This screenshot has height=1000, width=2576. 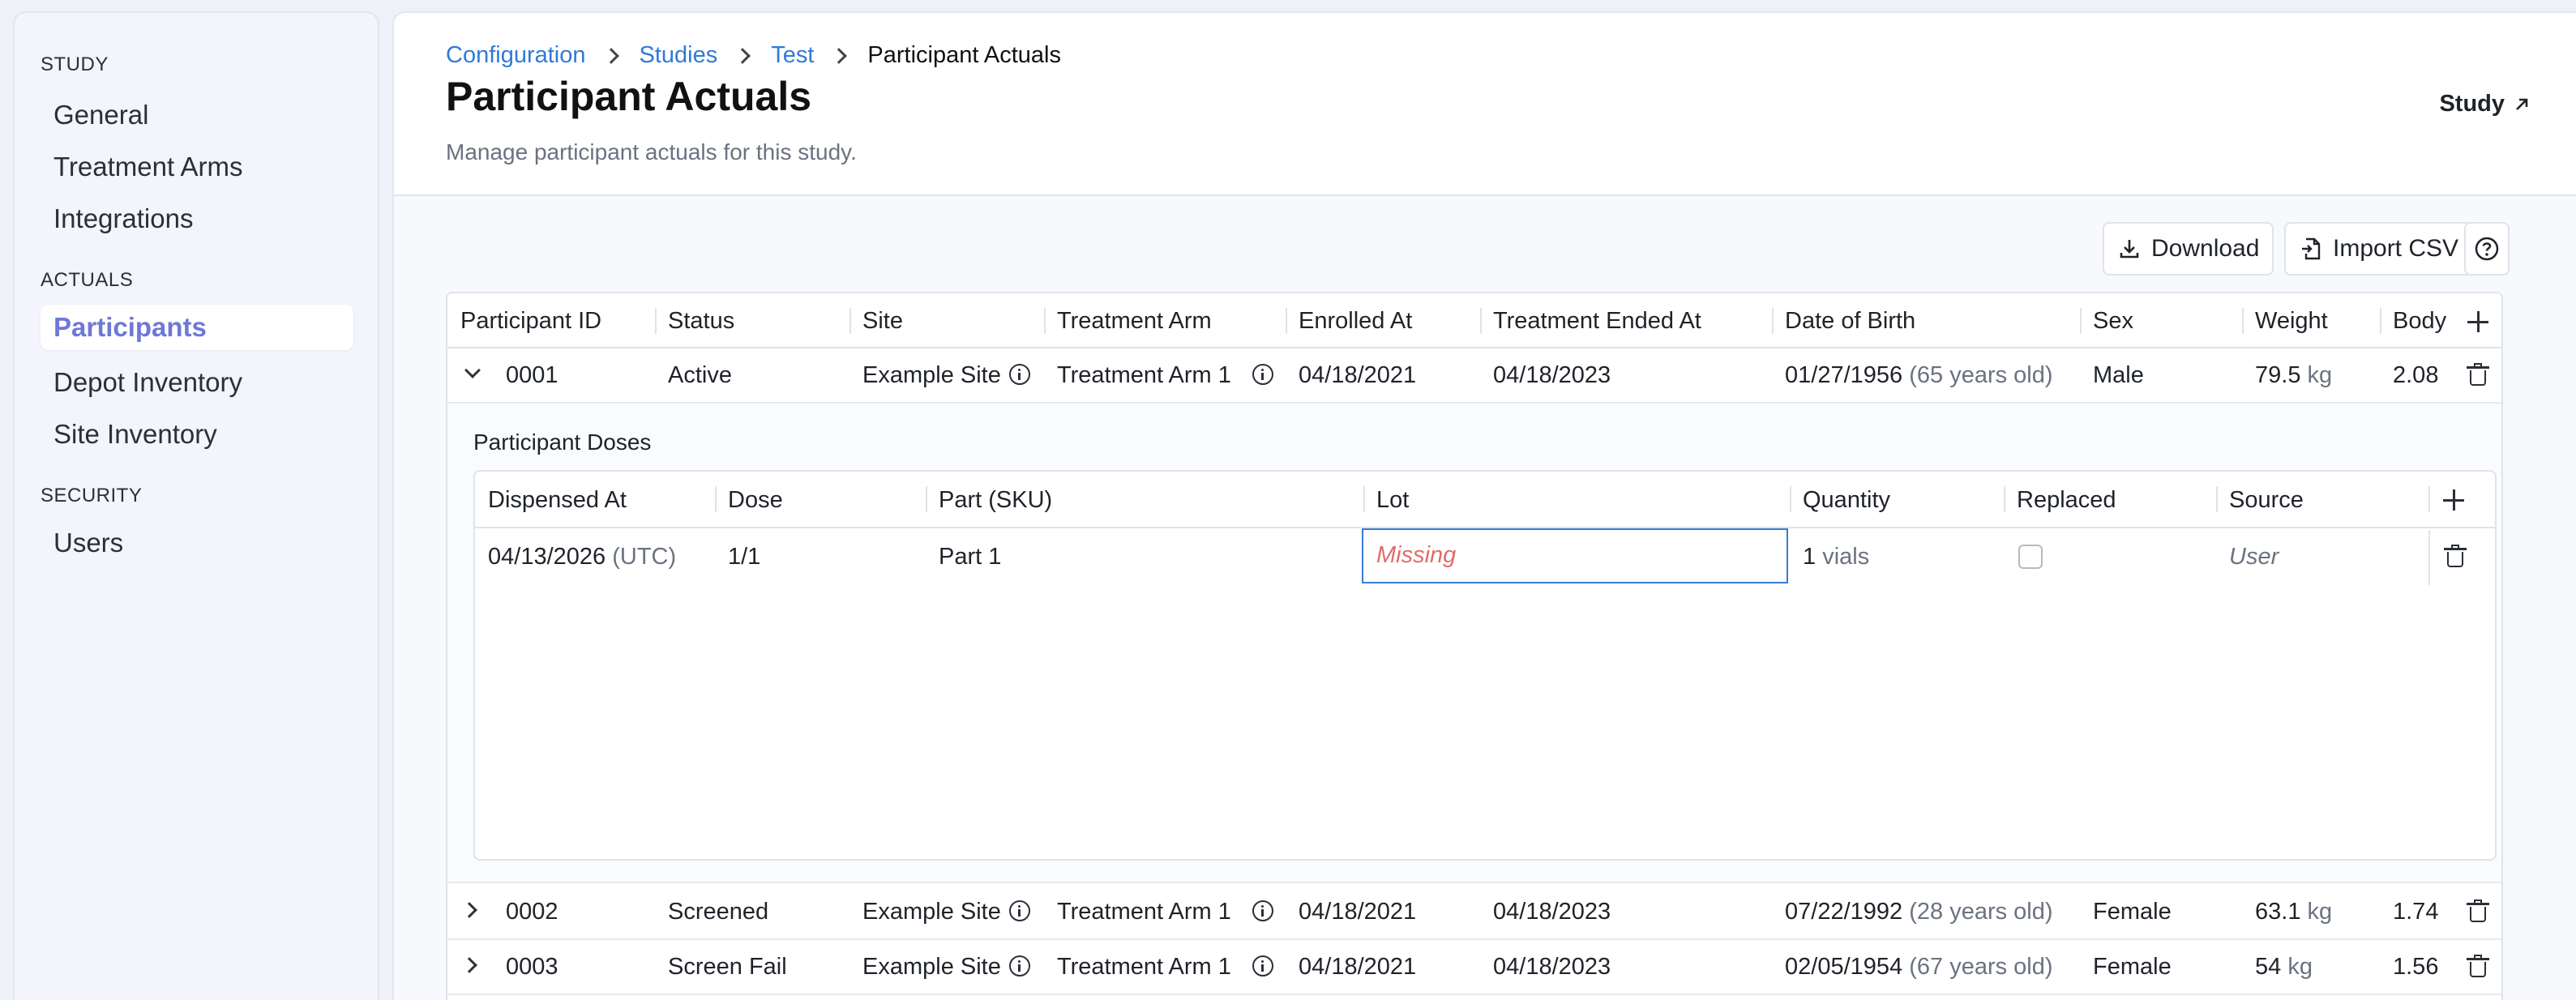 What do you see at coordinates (989, 500) in the screenshot?
I see `col-part-sku: Part (SKU)` at bounding box center [989, 500].